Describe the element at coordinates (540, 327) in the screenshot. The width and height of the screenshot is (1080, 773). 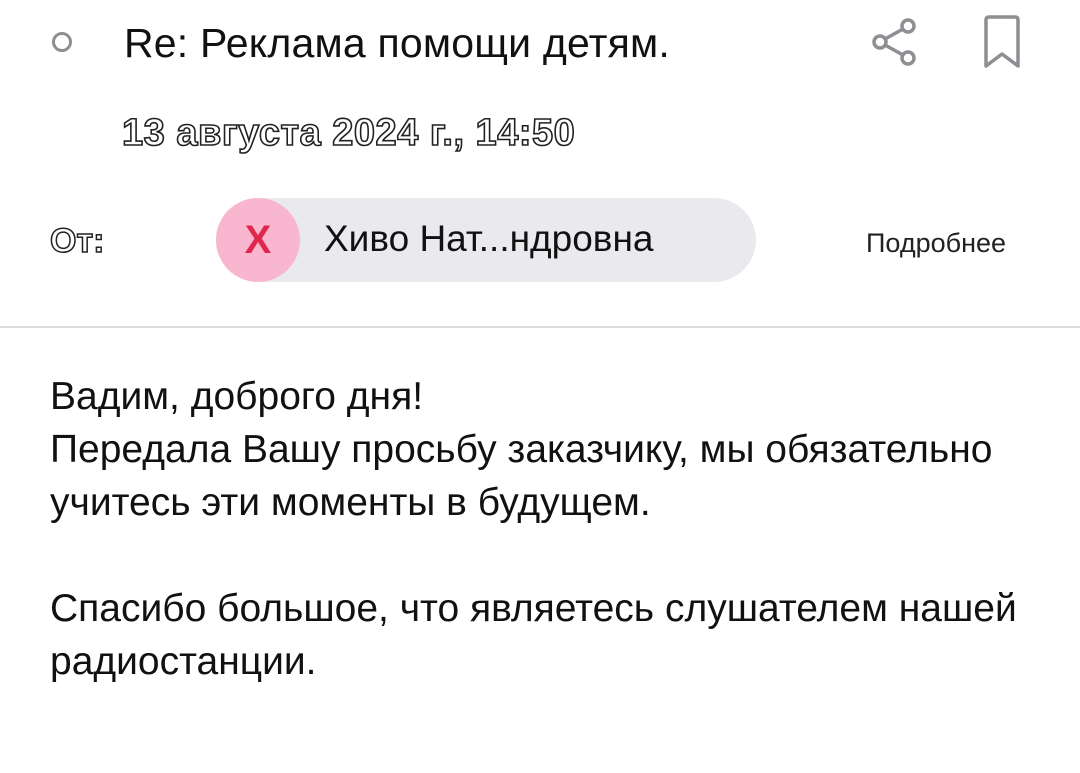
I see `divider` at that location.